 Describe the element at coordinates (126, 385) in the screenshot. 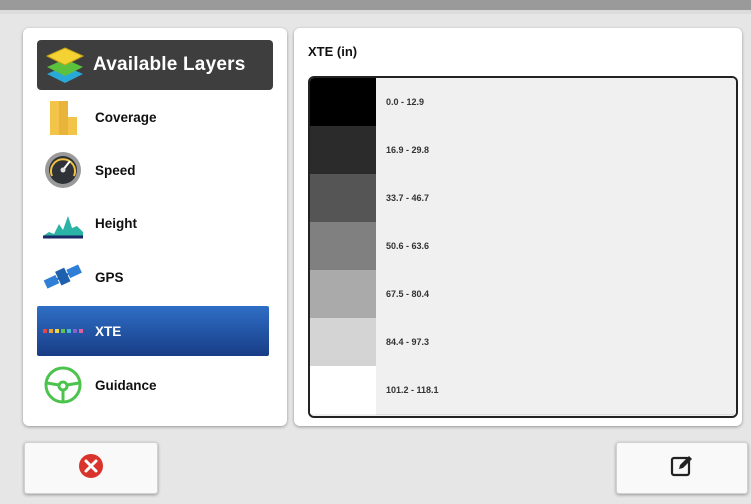

I see `layer-item-label: Guidance` at that location.